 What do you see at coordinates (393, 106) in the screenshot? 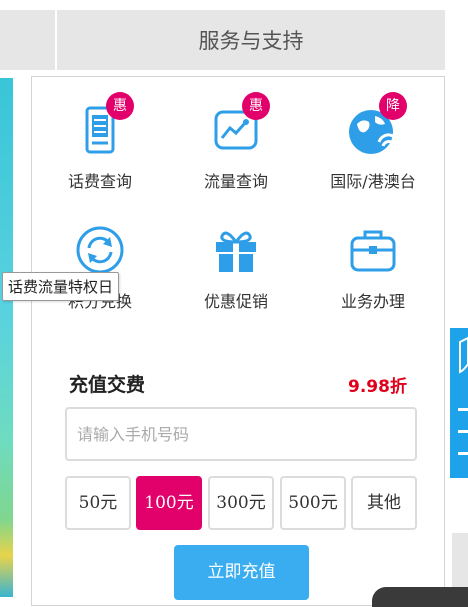
I see `discount-badge: 降` at bounding box center [393, 106].